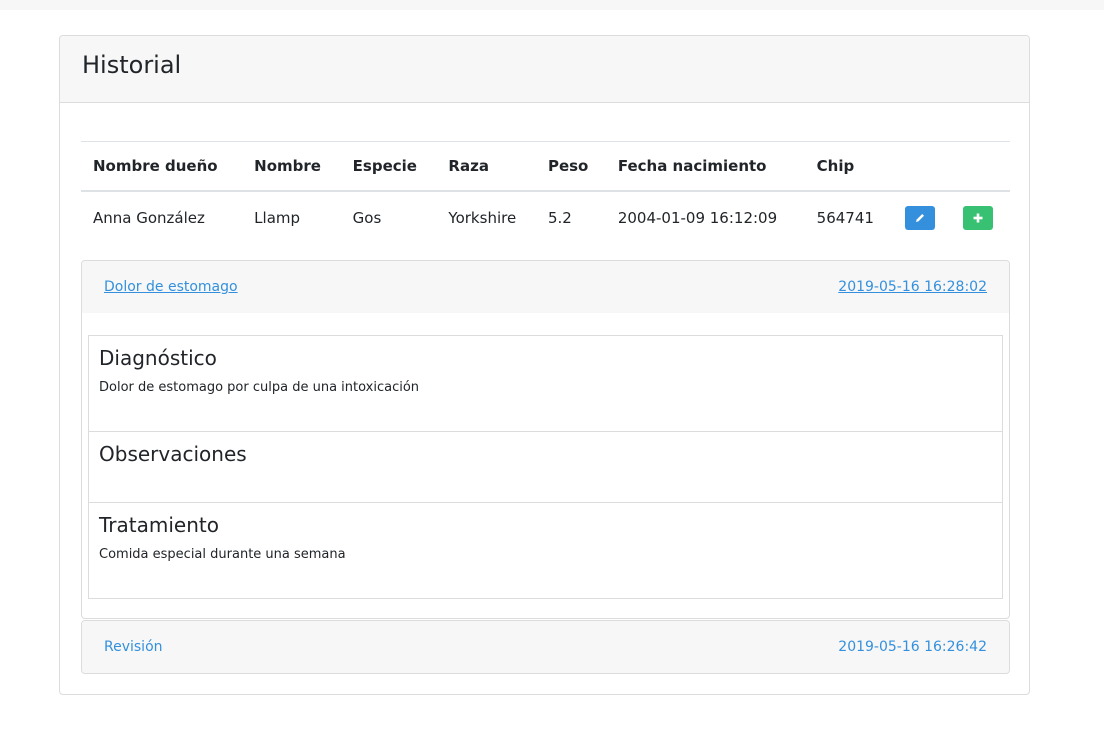 This screenshot has height=737, width=1104. Describe the element at coordinates (705, 166) in the screenshot. I see `column-header-birth-date: Fecha nacimiento` at that location.